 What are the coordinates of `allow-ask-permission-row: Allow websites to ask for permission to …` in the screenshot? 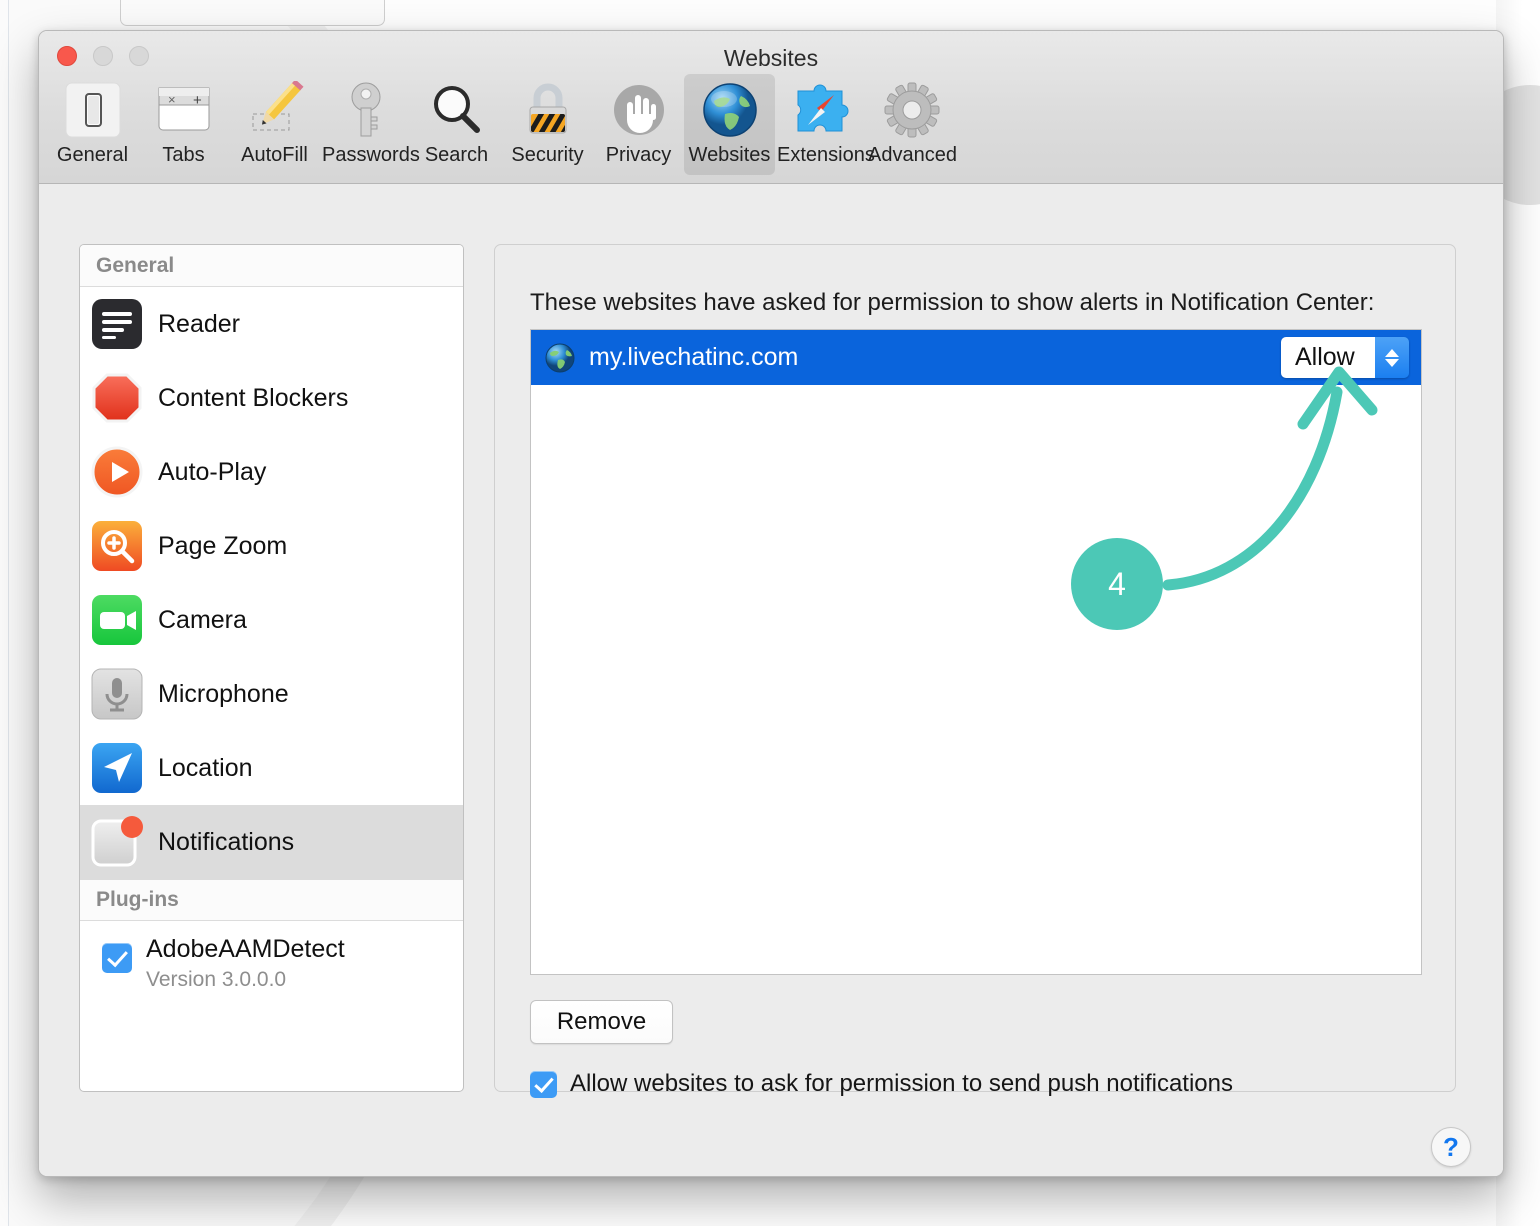 It's located at (881, 1084).